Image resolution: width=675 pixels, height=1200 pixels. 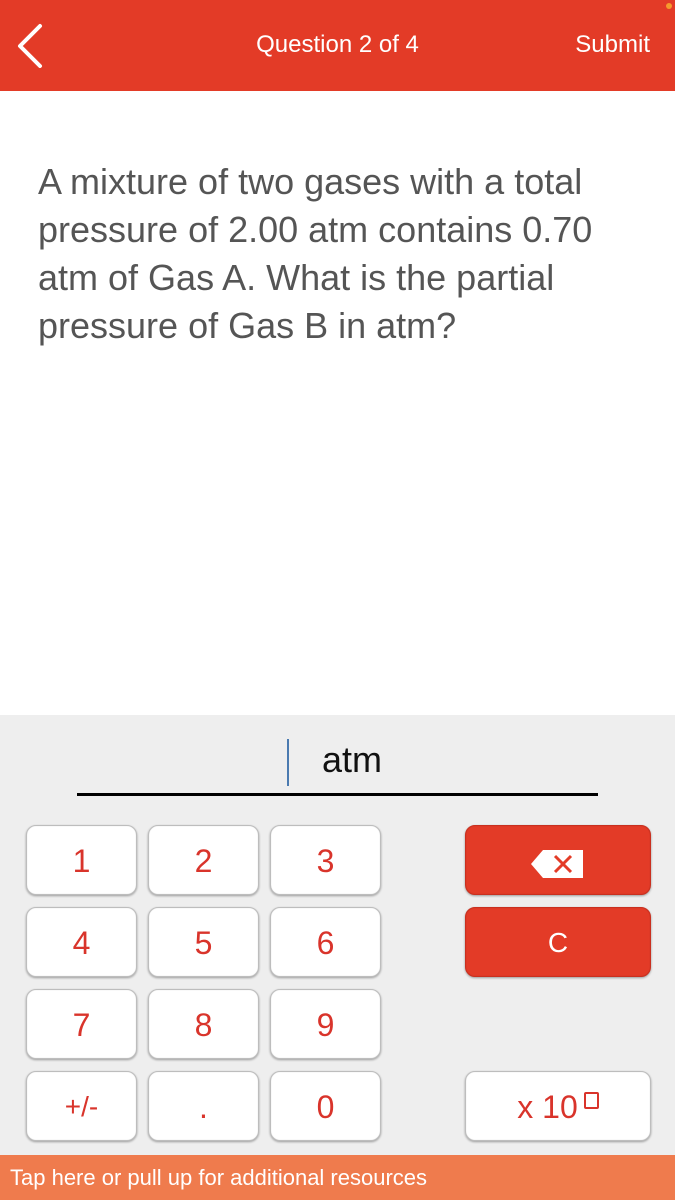 I want to click on key-2: 2, so click(x=203, y=860).